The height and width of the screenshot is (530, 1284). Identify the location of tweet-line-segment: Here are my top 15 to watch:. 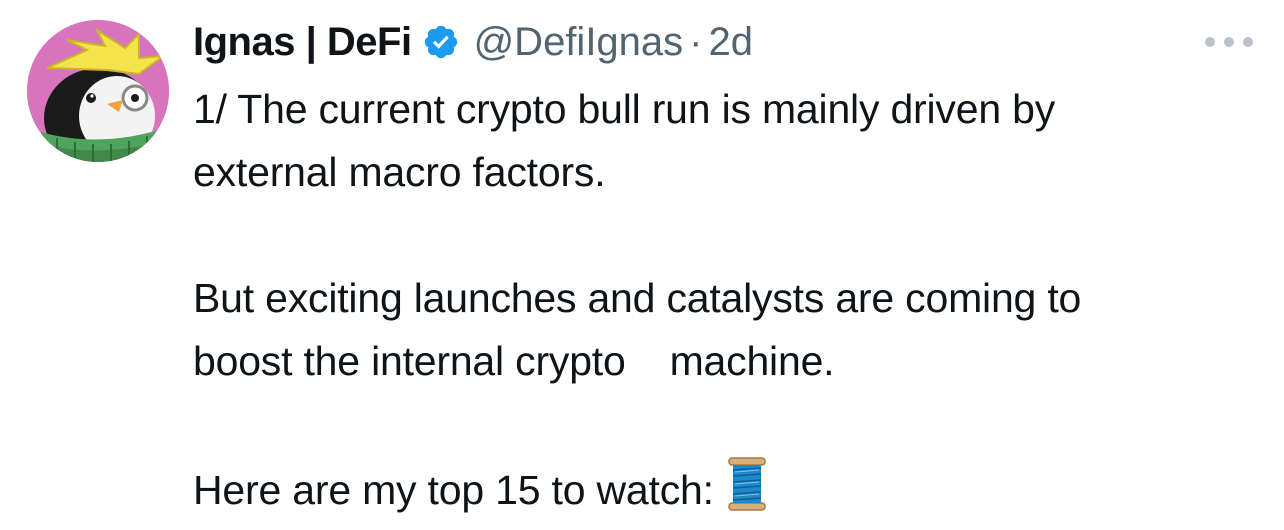
(453, 490).